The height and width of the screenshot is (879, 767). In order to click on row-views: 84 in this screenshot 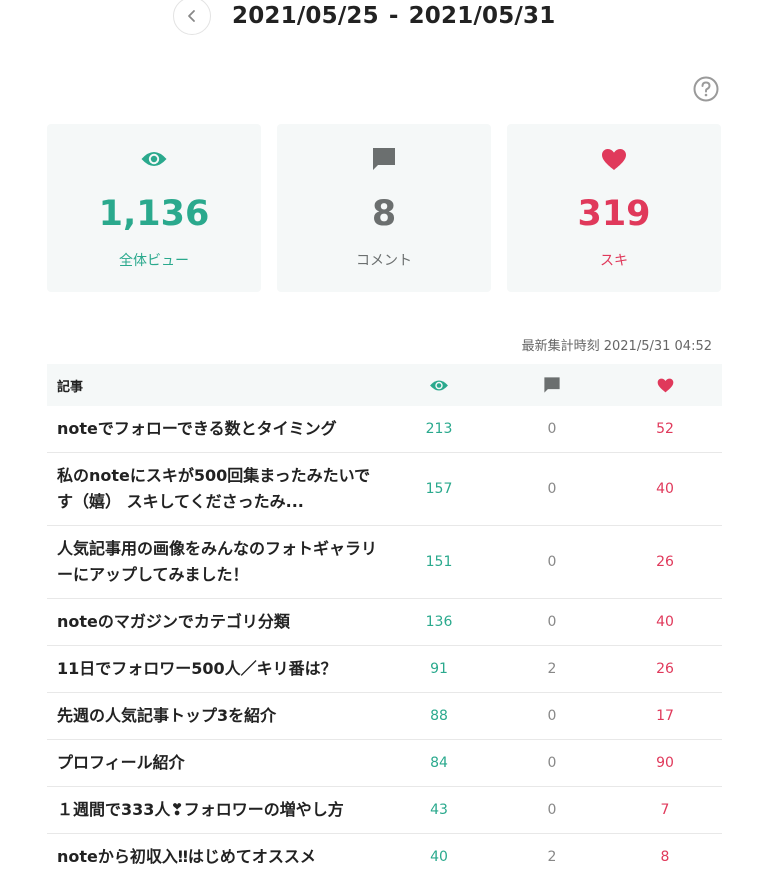, I will do `click(439, 763)`.